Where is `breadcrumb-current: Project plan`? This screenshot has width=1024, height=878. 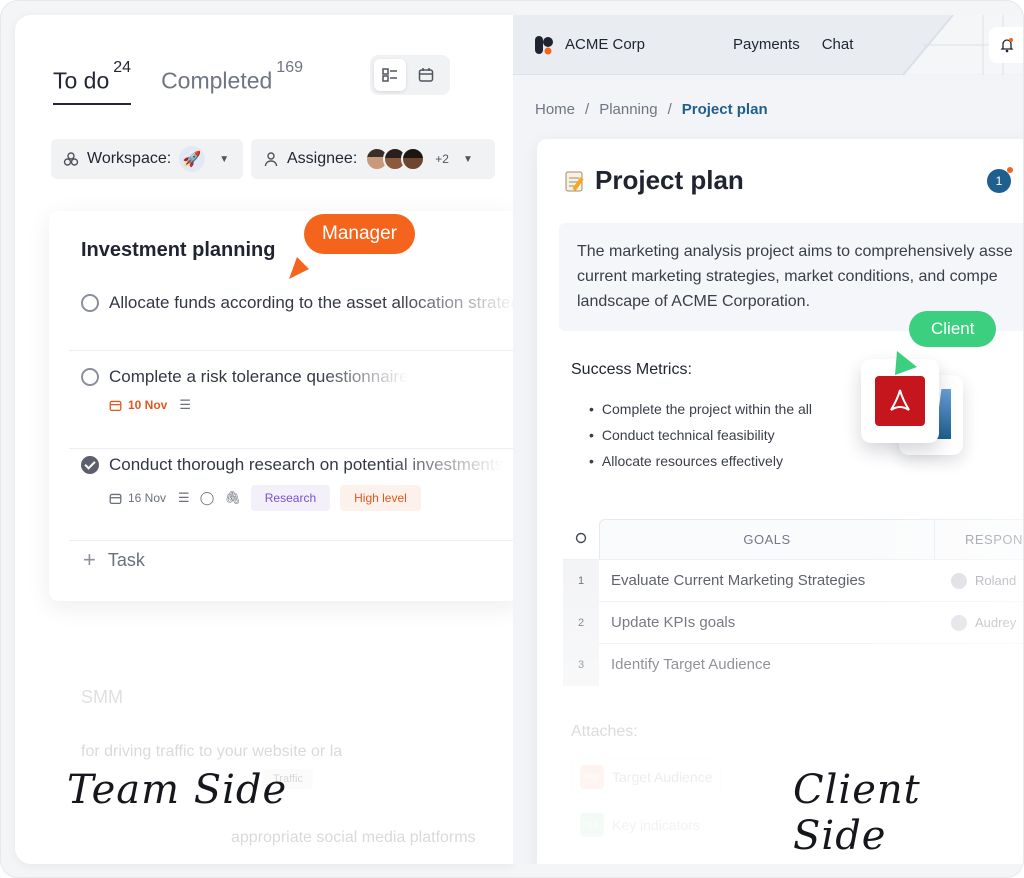 breadcrumb-current: Project plan is located at coordinates (724, 109).